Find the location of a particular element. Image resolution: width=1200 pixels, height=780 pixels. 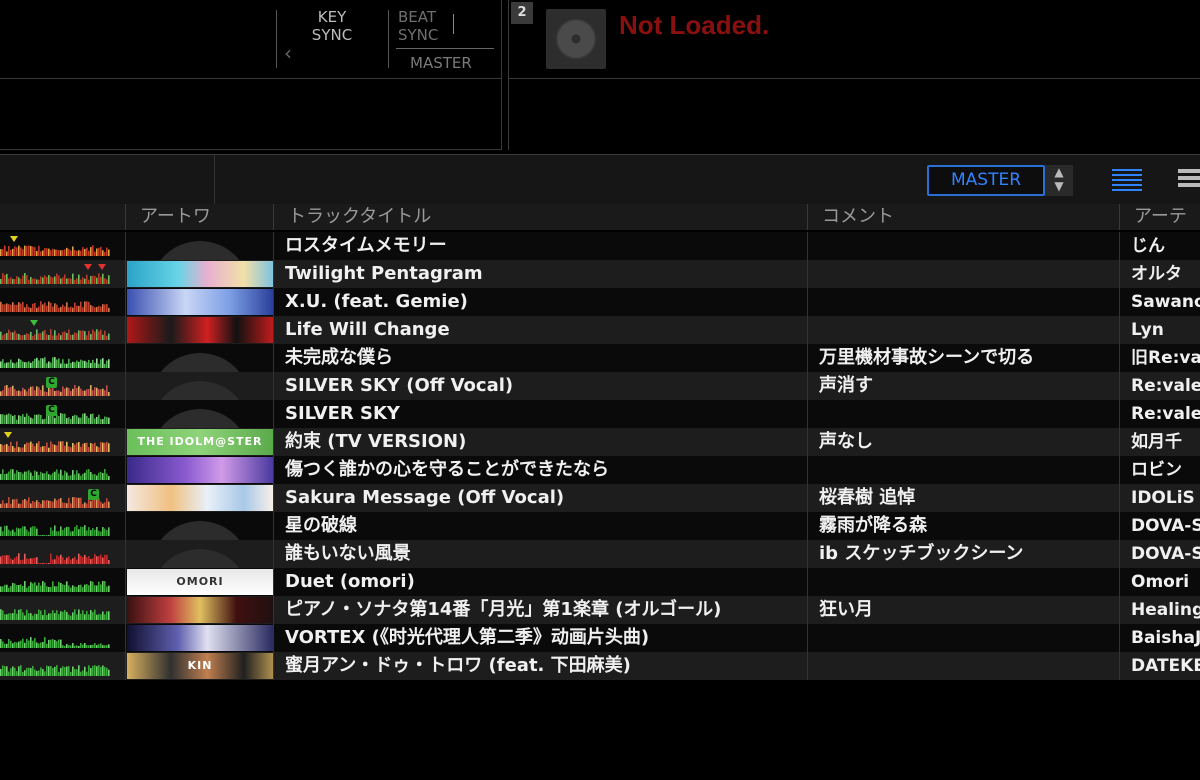

track-artist: Healing is located at coordinates (1165, 610).